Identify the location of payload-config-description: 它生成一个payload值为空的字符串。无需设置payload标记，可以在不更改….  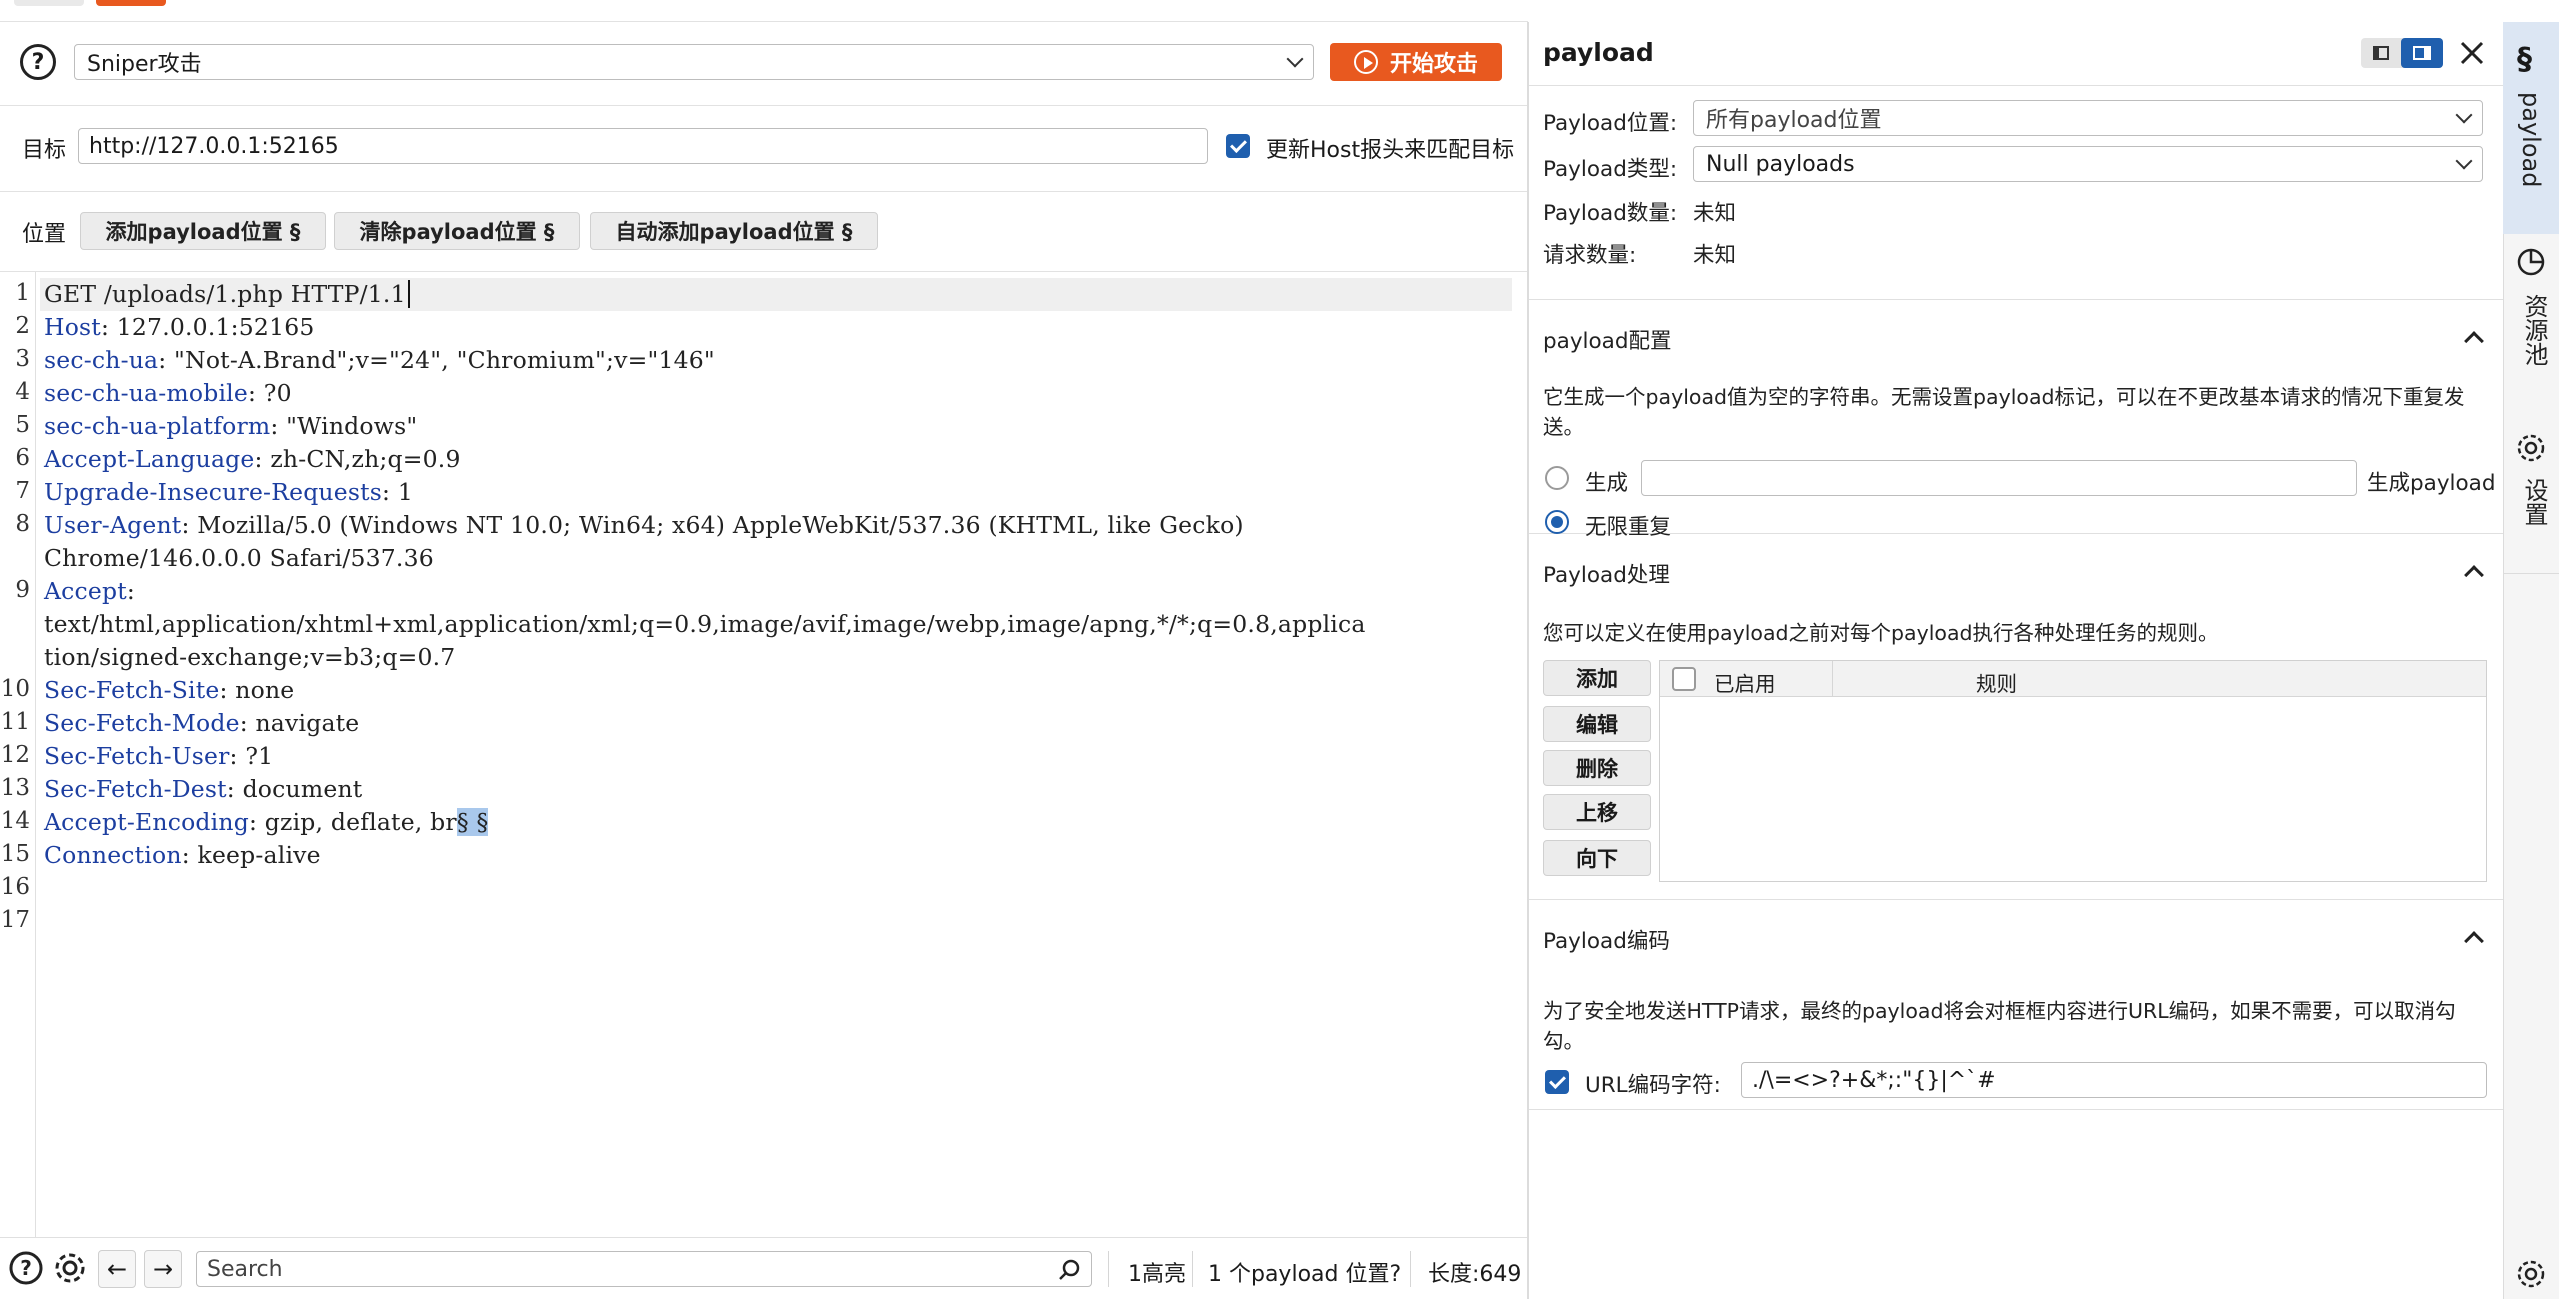
(2004, 412).